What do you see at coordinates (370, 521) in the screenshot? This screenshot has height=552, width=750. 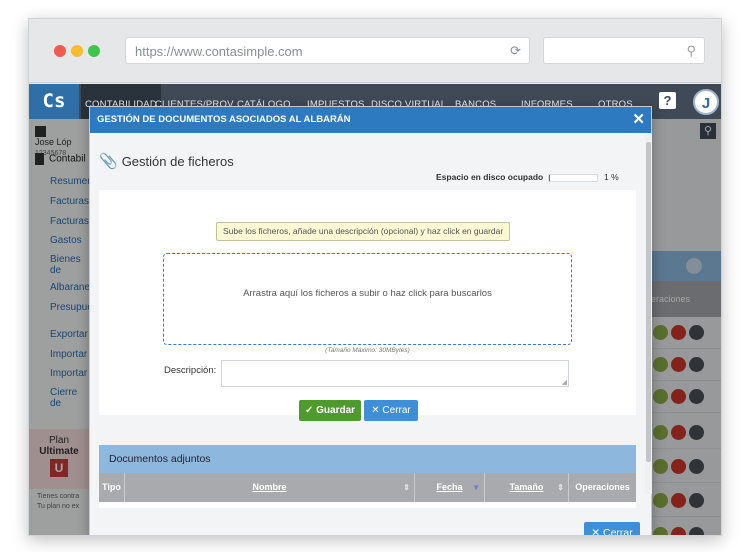 I see `modal-footer` at bounding box center [370, 521].